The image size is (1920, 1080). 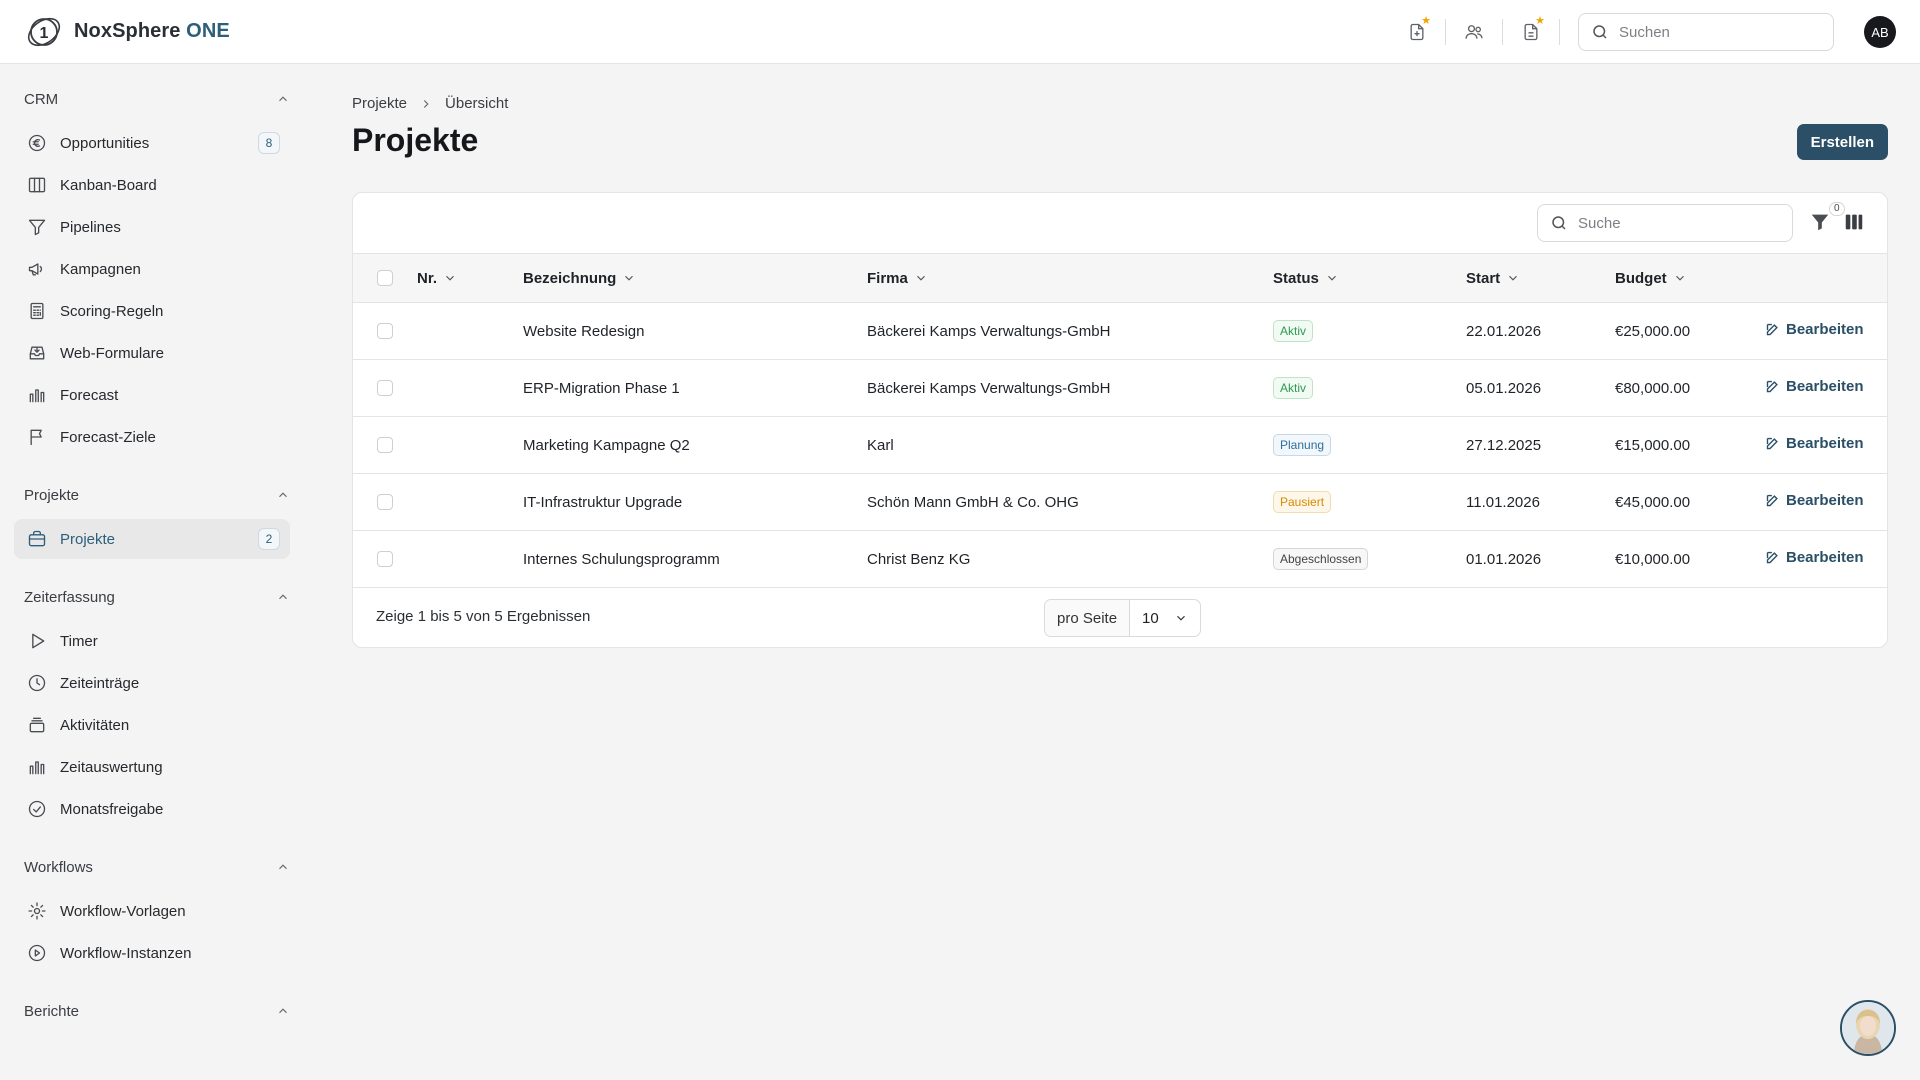 I want to click on cell-bezeichnung: Marketing Kampagne Q2, so click(x=695, y=445).